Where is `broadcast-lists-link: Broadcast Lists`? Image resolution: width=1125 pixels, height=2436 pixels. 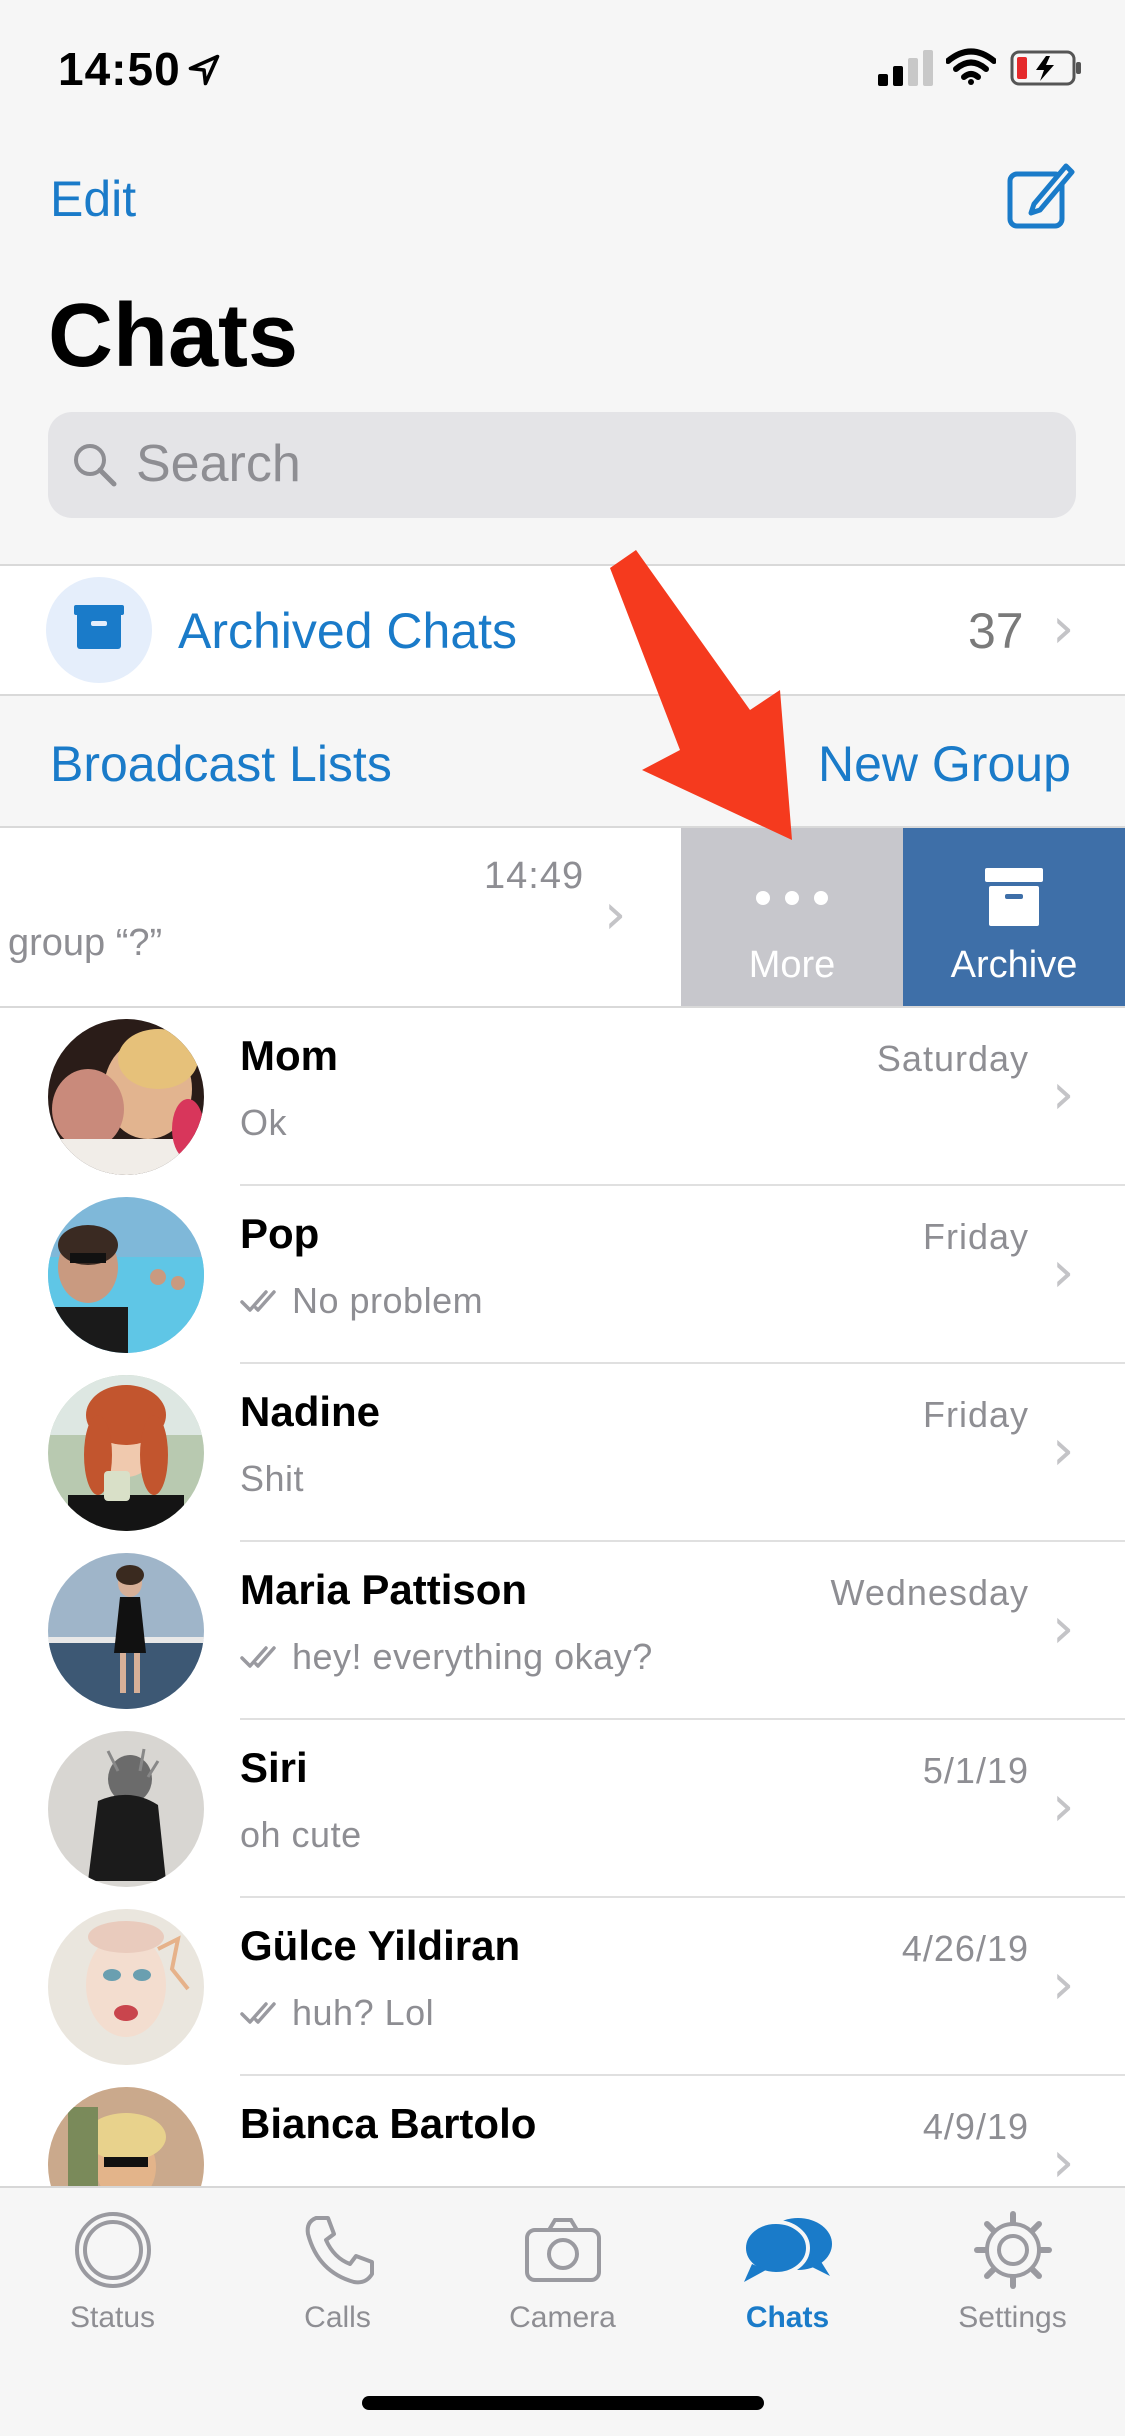 broadcast-lists-link: Broadcast Lists is located at coordinates (221, 764).